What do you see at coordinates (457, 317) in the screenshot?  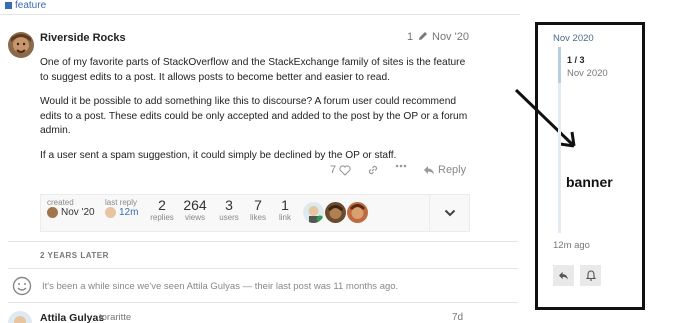 I see `reply-date: 7d` at bounding box center [457, 317].